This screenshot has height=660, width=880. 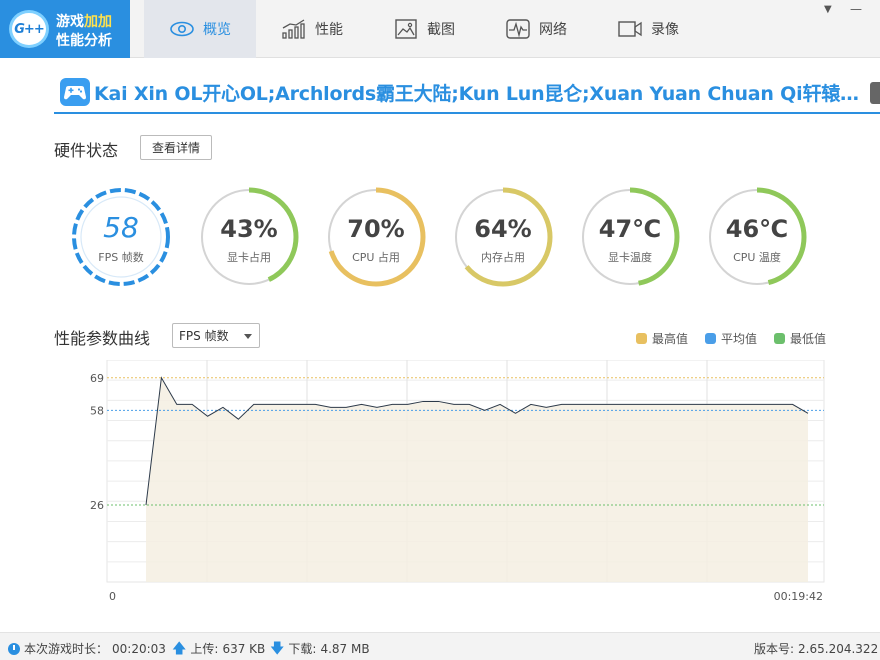 I want to click on legend-min: 最低值, so click(x=800, y=338).